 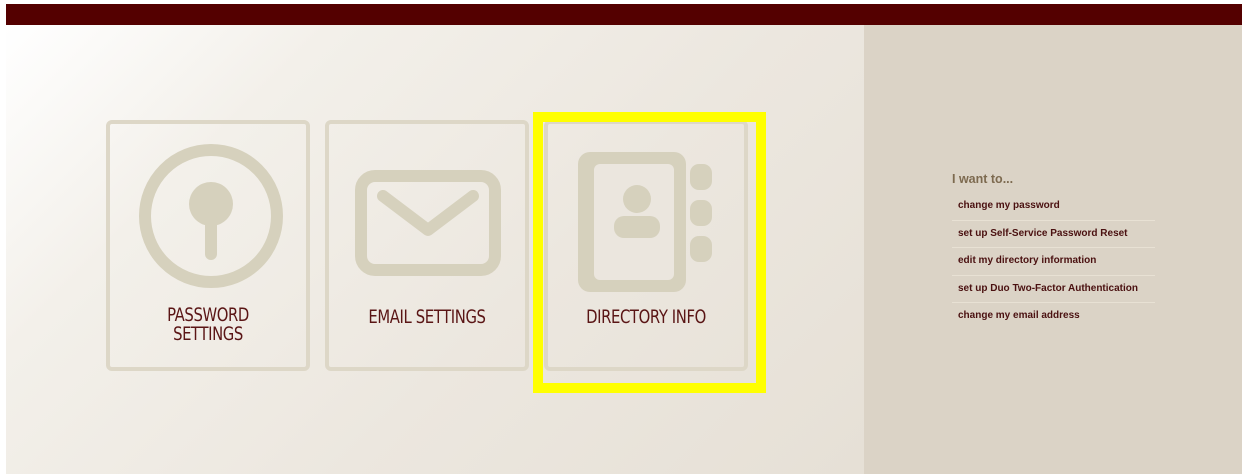 I want to click on link-change-password: change my password, so click(x=1053, y=206).